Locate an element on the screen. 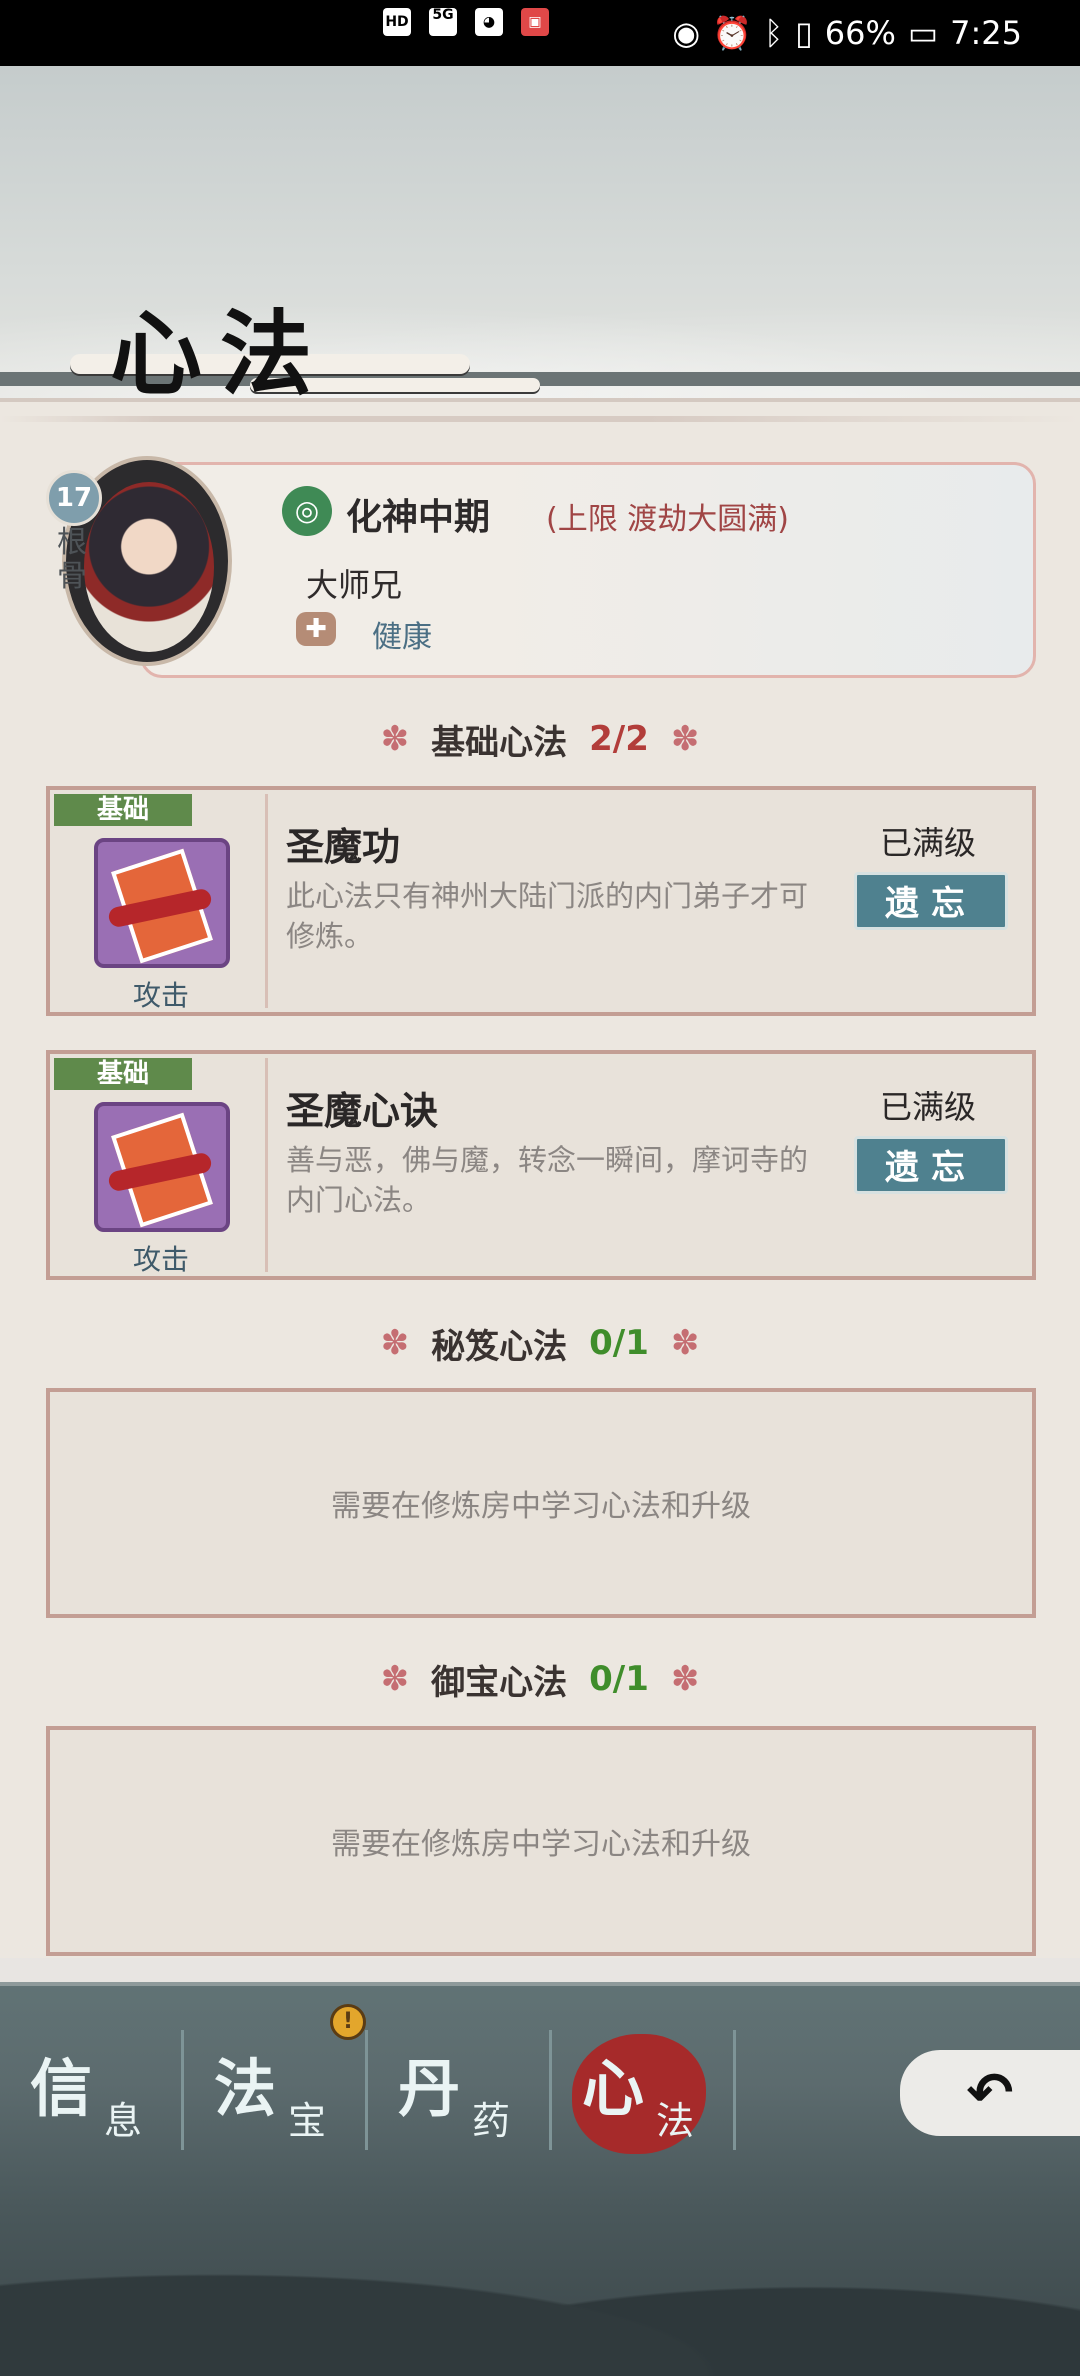  app-icon: ▣ is located at coordinates (535, 22).